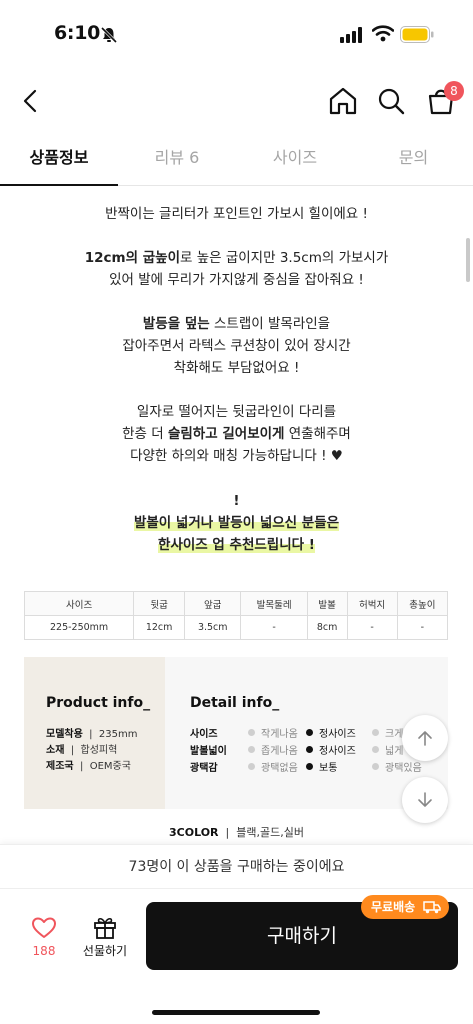  I want to click on table-cell: 225-250mm, so click(79, 627).